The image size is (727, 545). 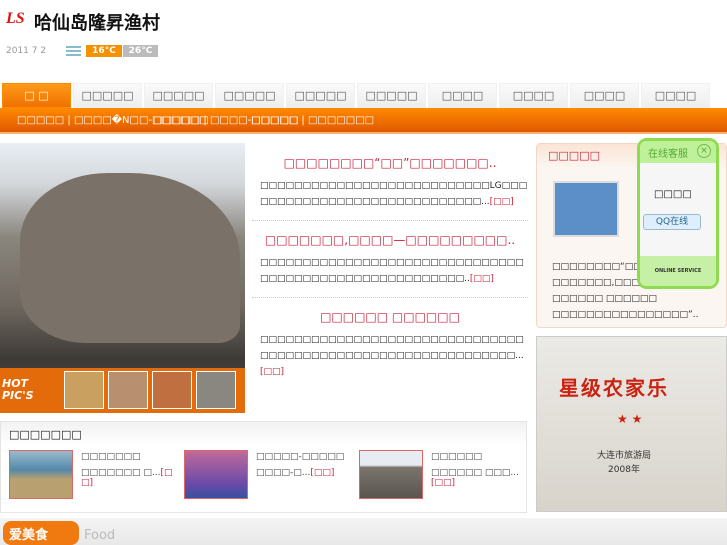 What do you see at coordinates (634, 315) in the screenshot?
I see `panel-line: □□□□□□□□□□□□□□□□”..` at bounding box center [634, 315].